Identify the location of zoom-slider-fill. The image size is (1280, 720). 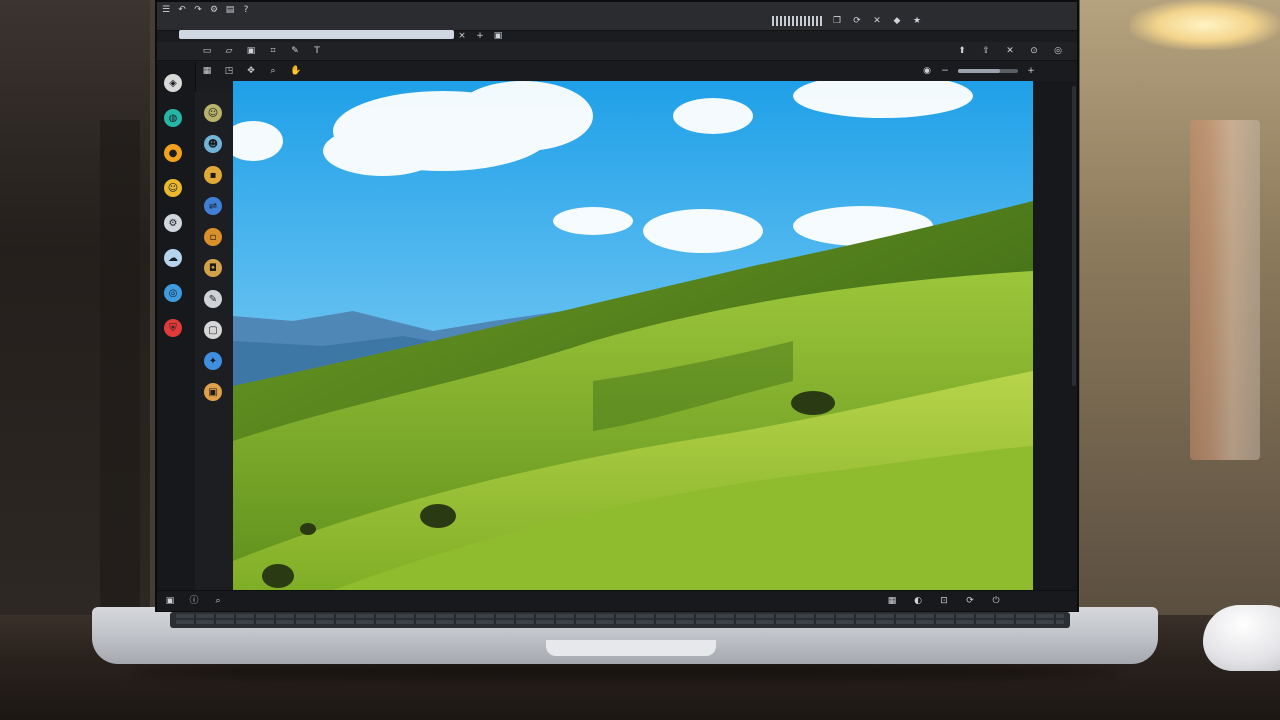
(979, 71).